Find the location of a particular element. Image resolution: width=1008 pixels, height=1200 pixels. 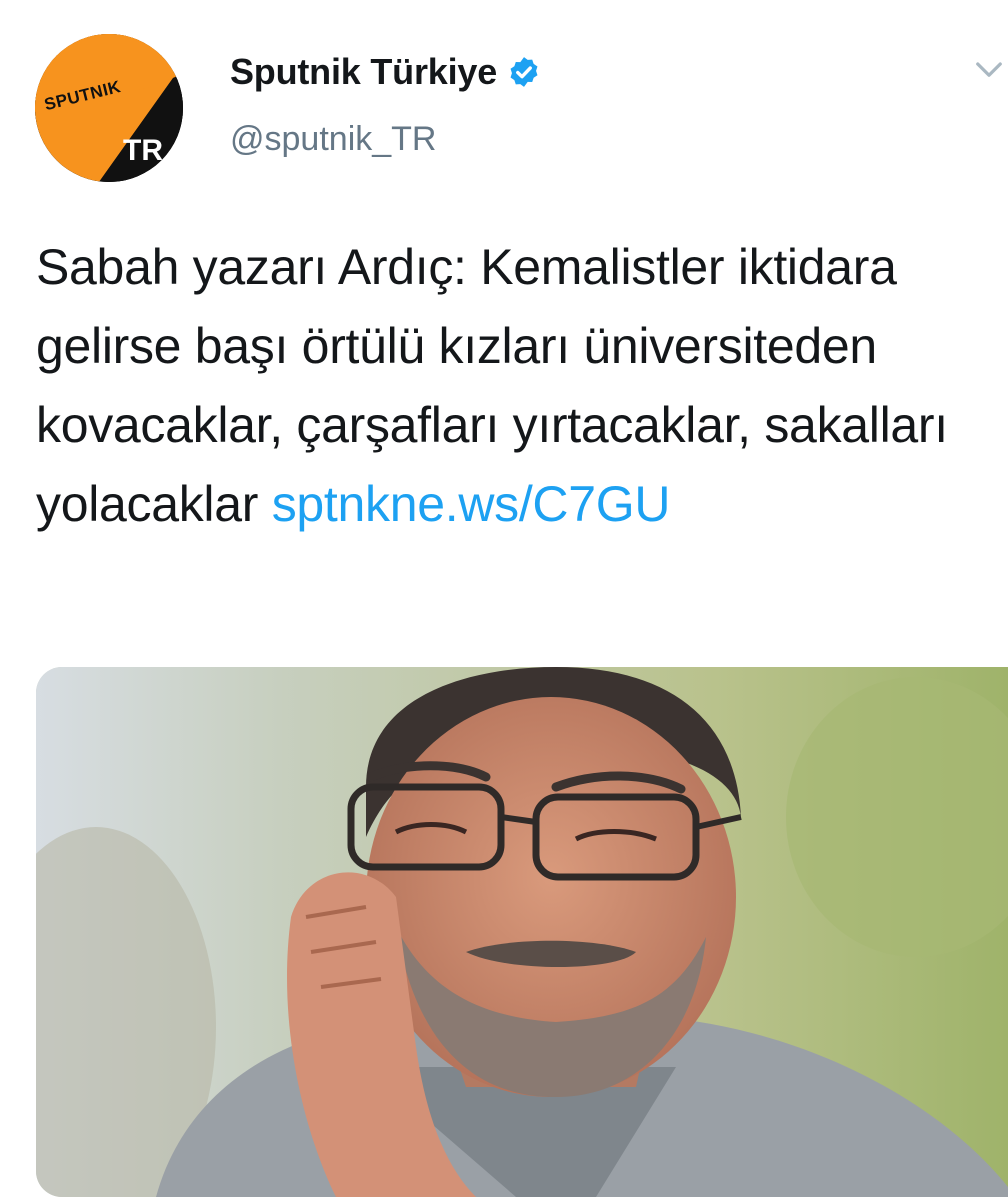

sputnik-logo: SPUTNIK TR is located at coordinates (109, 108).